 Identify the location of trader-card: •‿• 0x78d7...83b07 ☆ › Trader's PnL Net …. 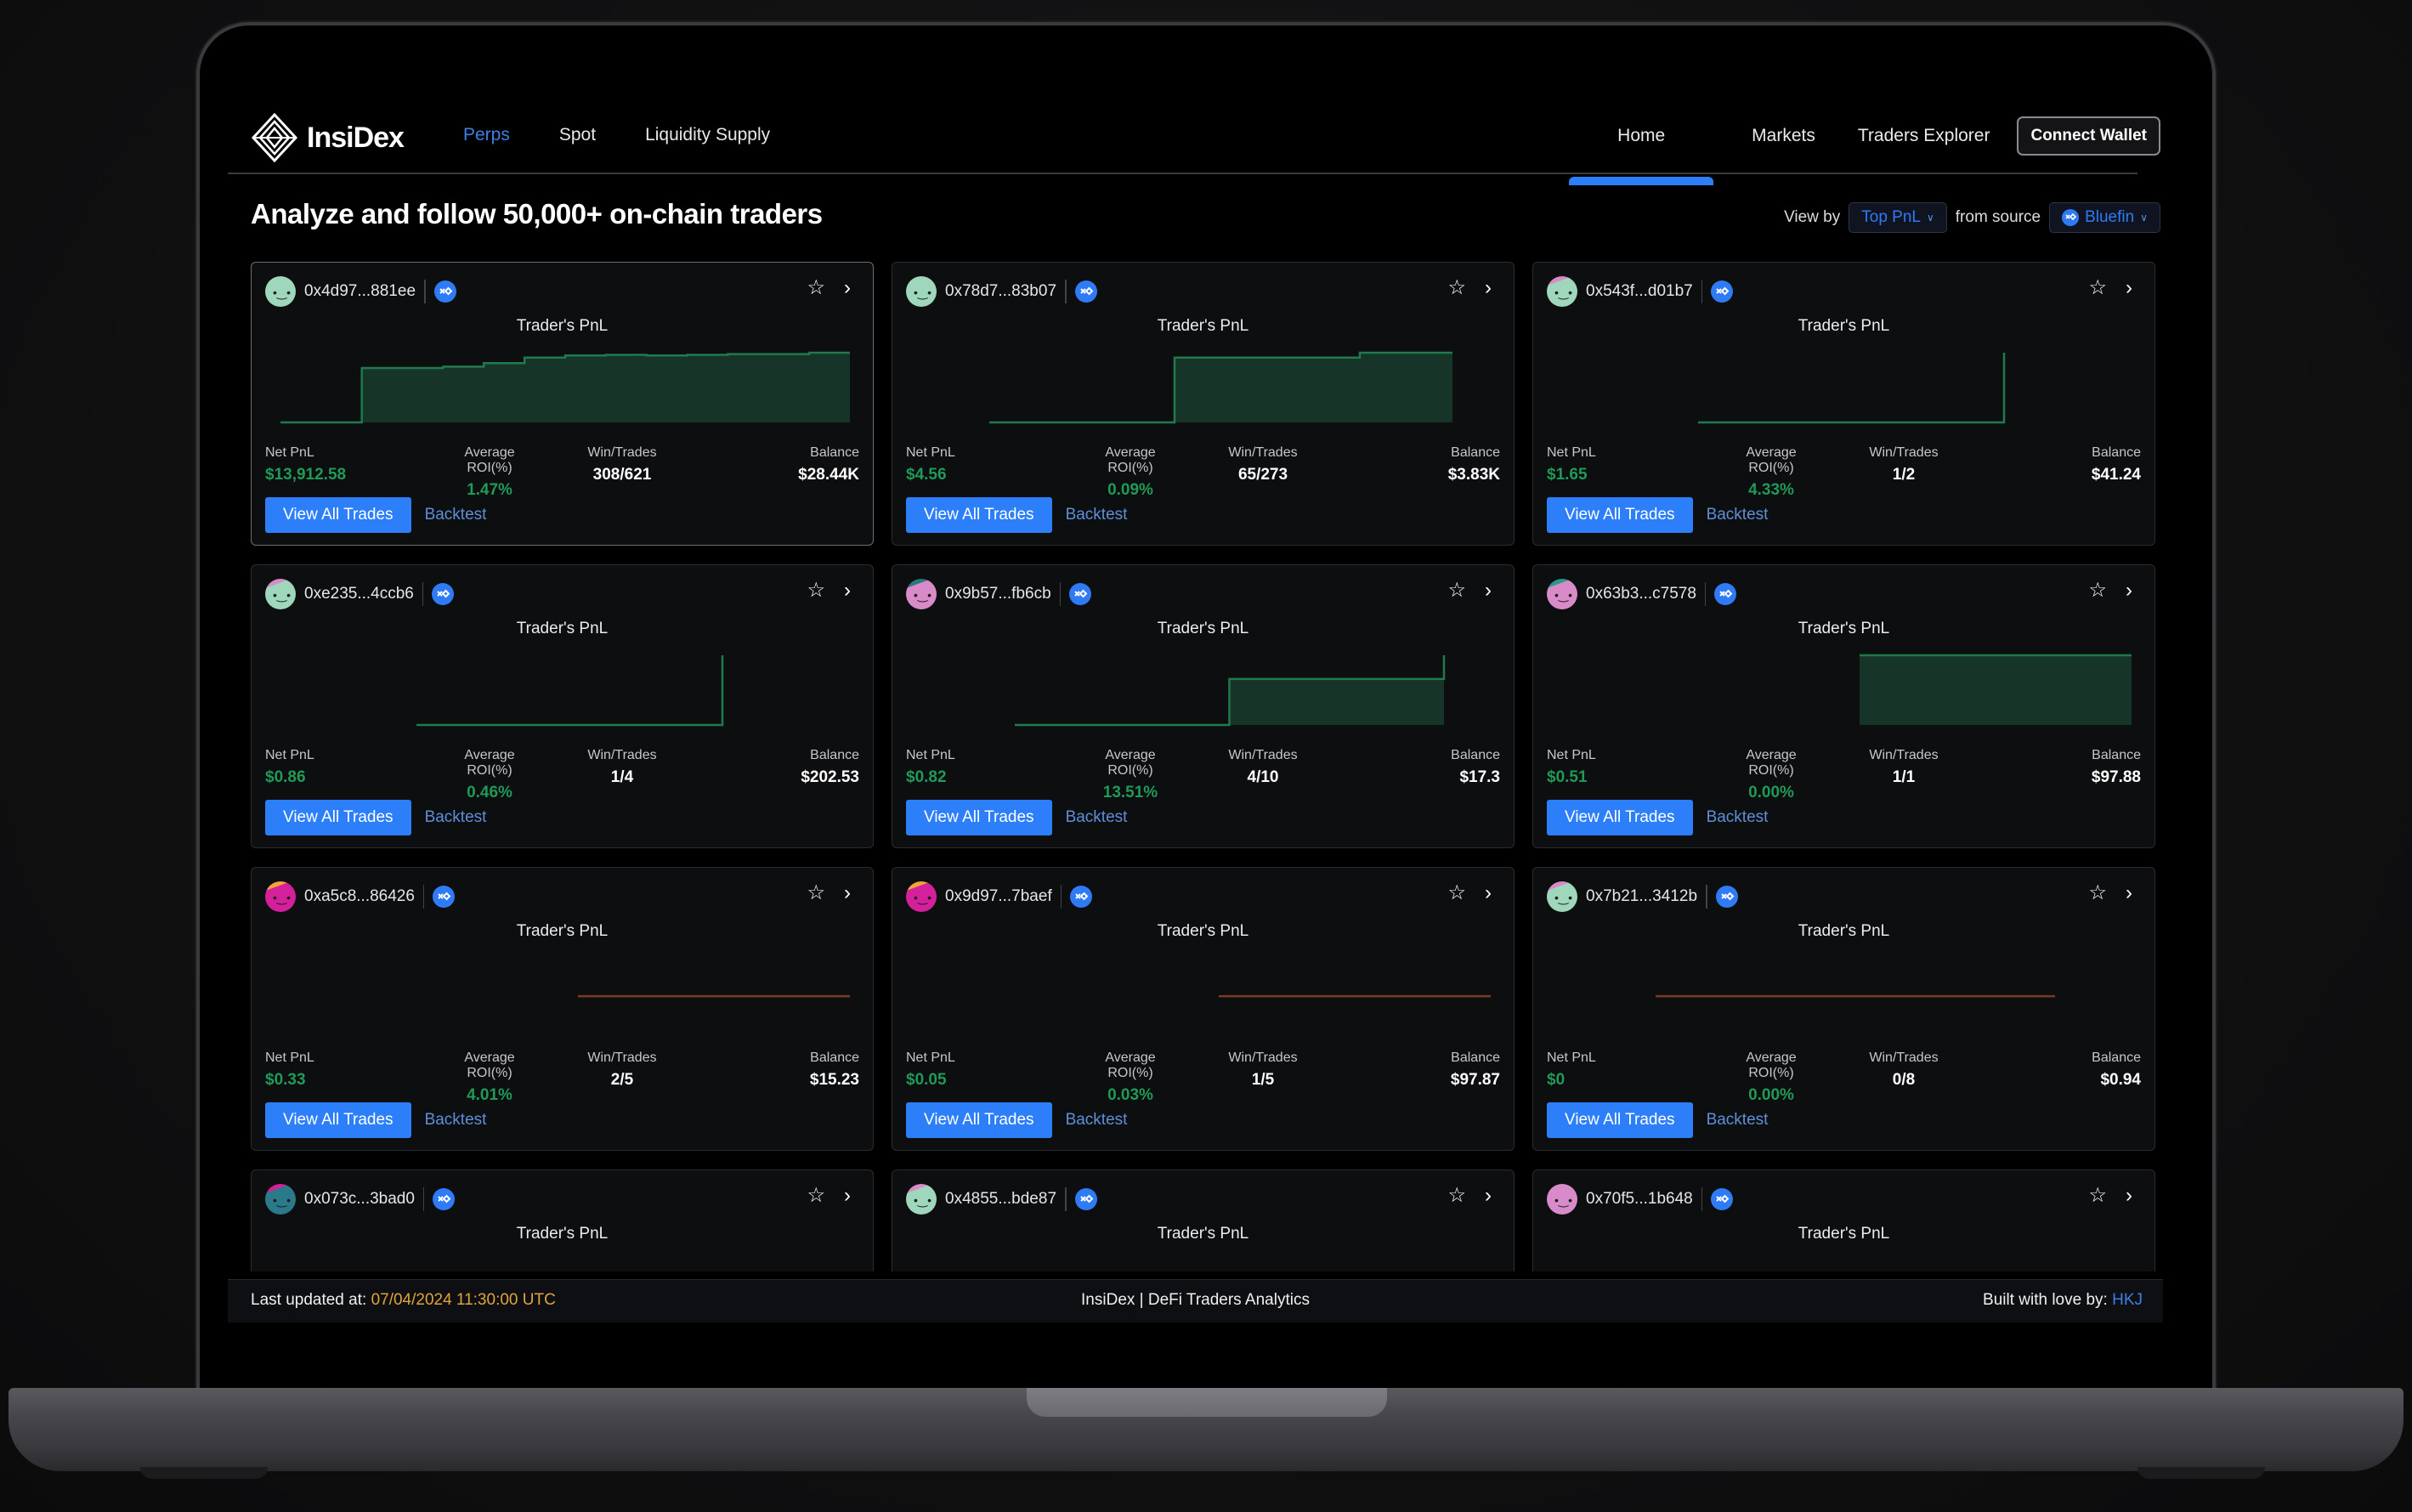
(1203, 404).